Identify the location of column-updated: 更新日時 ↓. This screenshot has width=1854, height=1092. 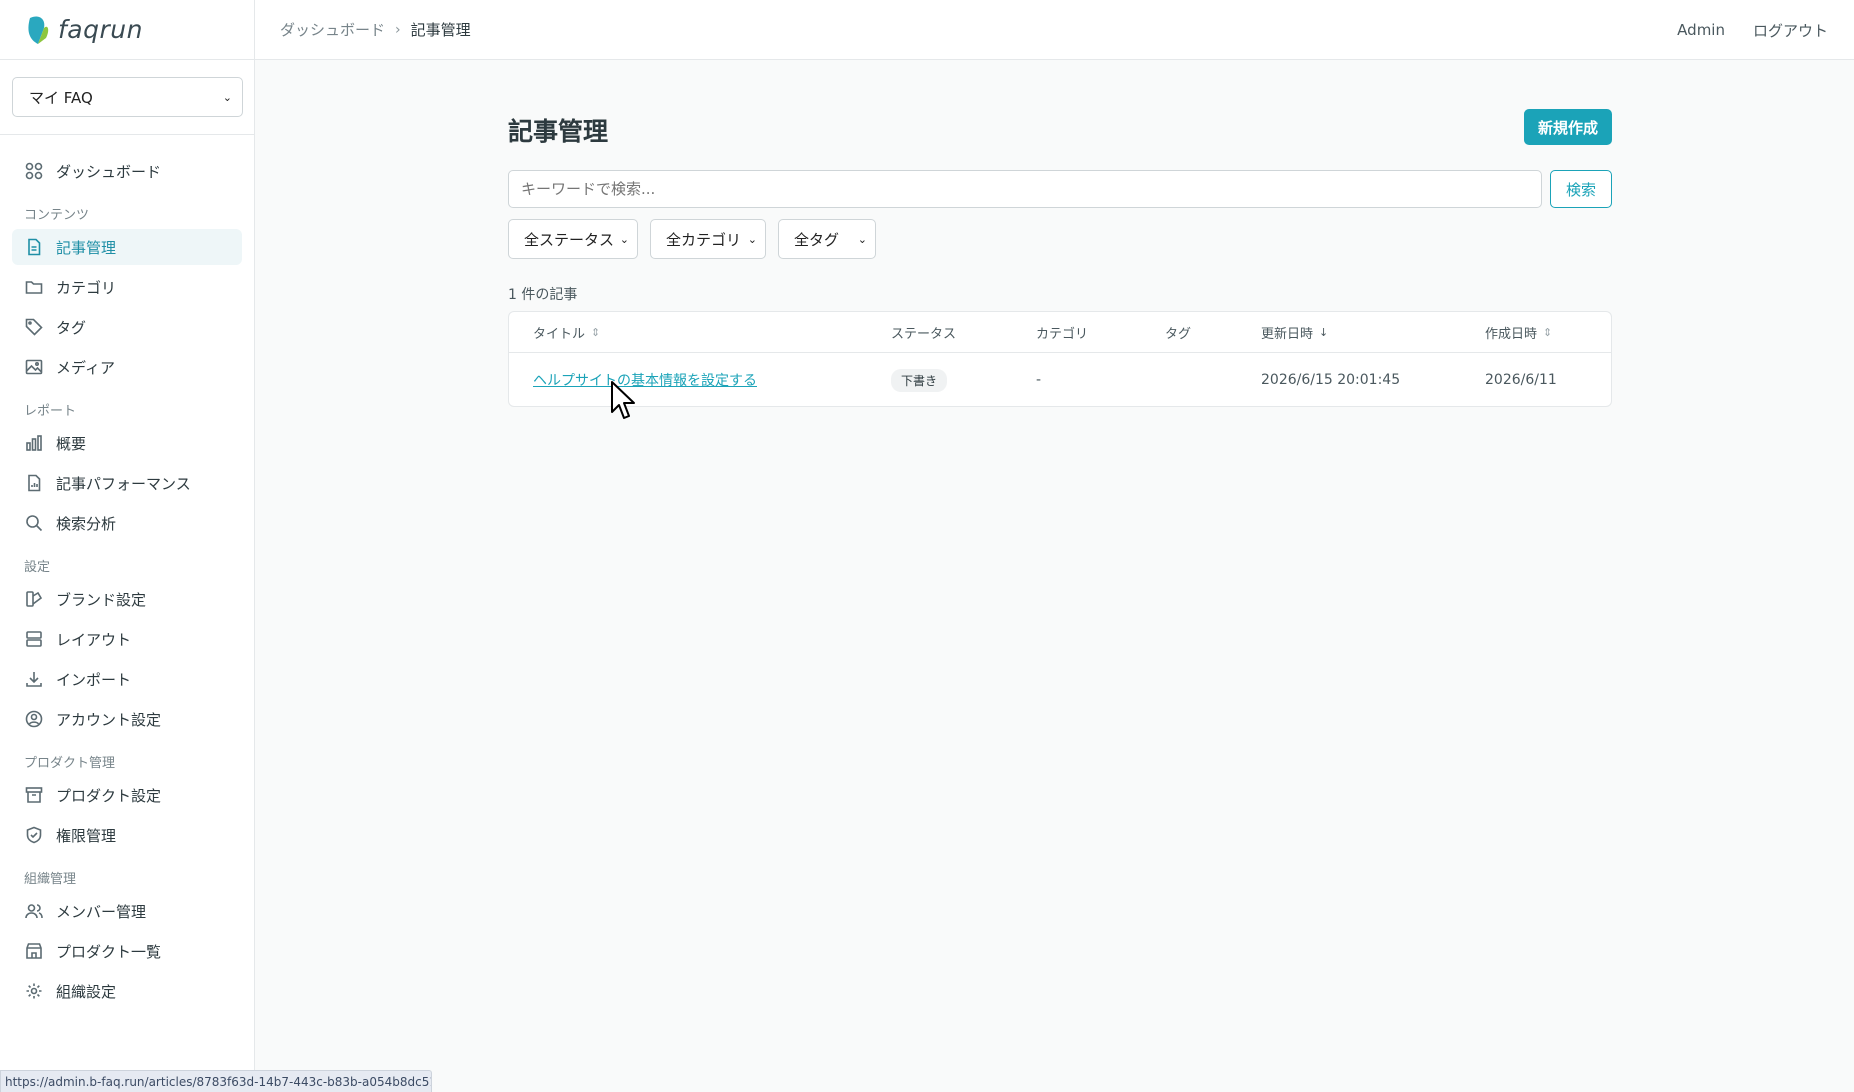
(1294, 332).